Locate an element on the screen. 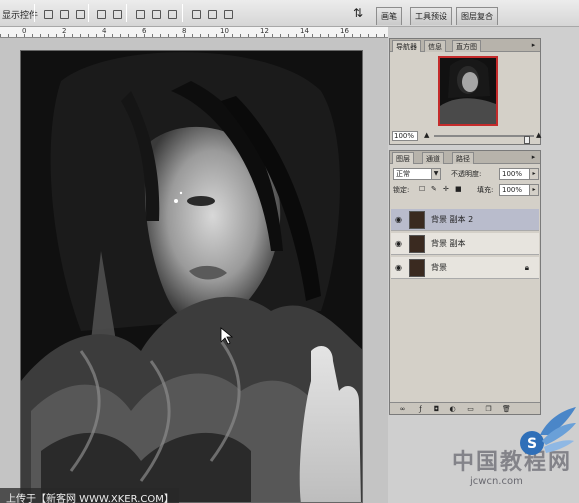  align-vcenter-icon is located at coordinates (63, 13).